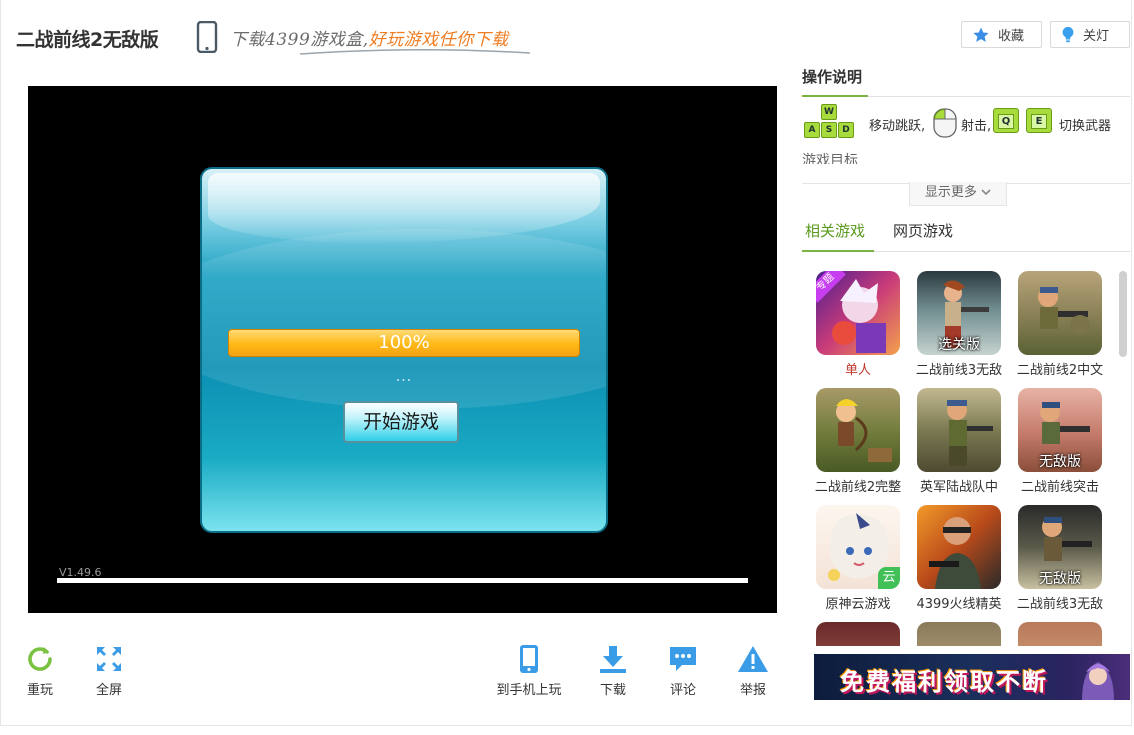  I want to click on game-thumbnail: 专题, so click(858, 313).